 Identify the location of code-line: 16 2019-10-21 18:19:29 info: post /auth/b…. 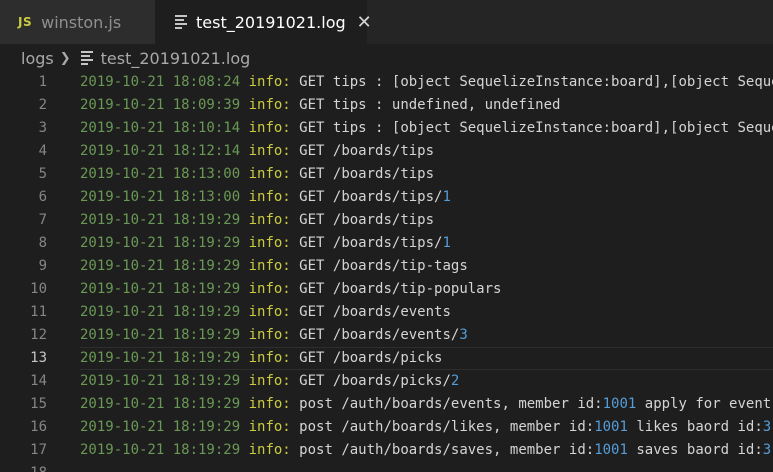
(386, 427).